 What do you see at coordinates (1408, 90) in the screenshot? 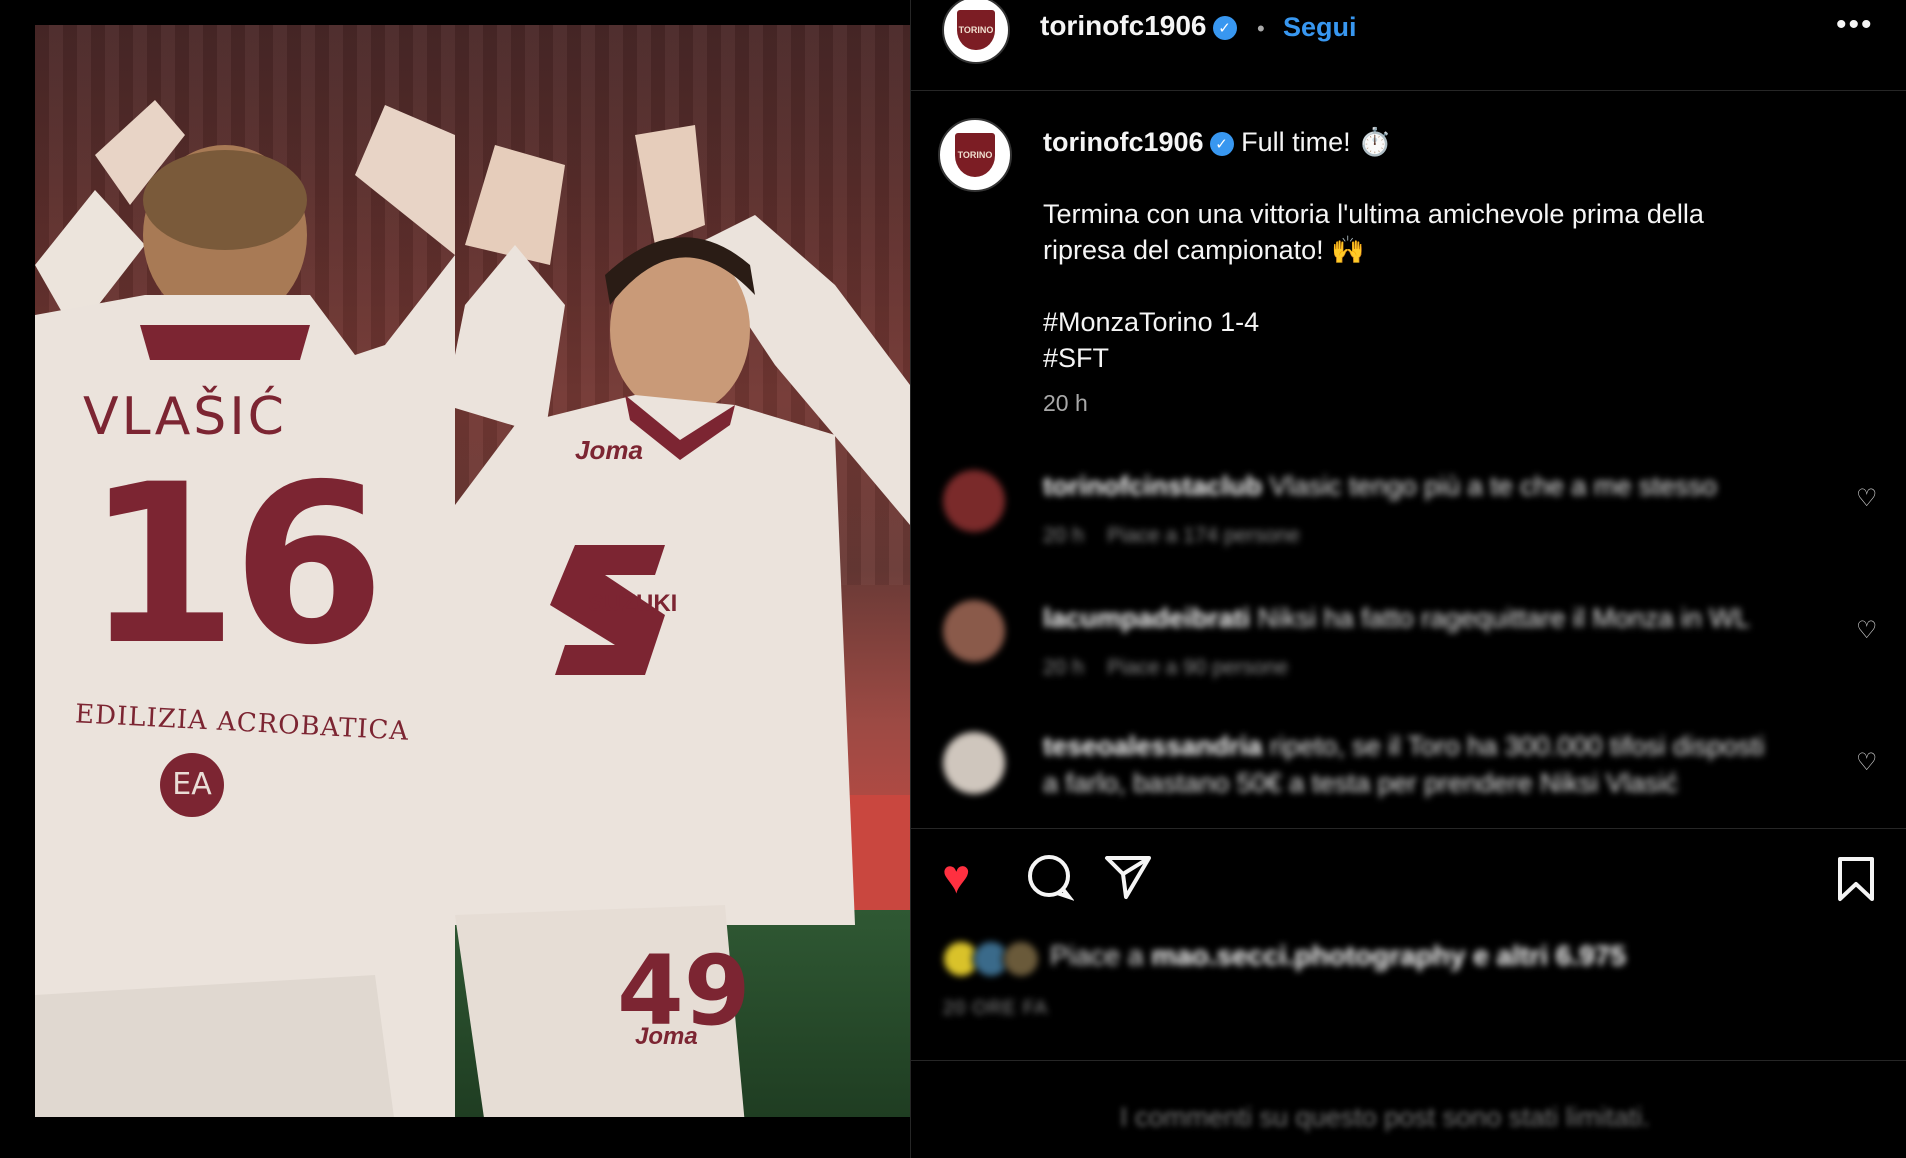
I see `header-divider` at bounding box center [1408, 90].